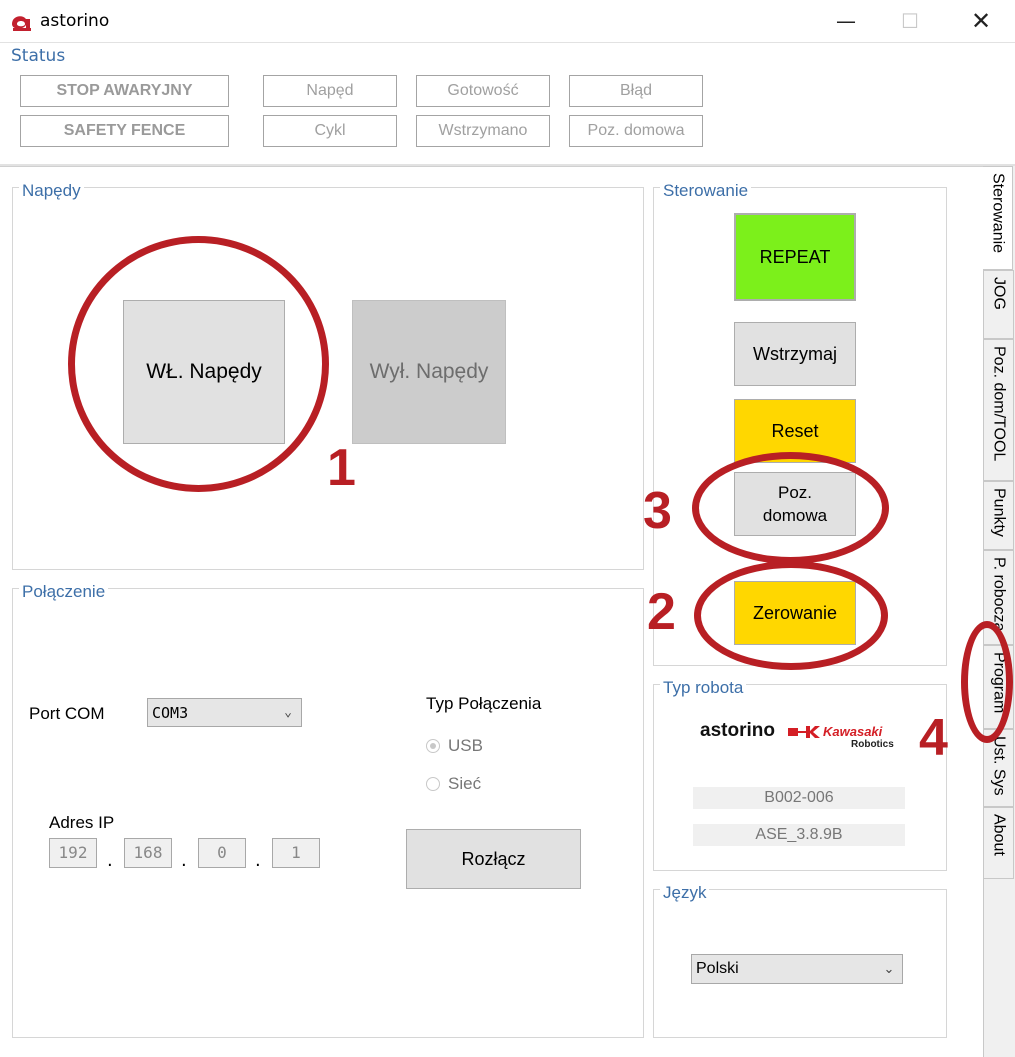  What do you see at coordinates (330, 131) in the screenshot?
I see `cycle-indicator: Cykl` at bounding box center [330, 131].